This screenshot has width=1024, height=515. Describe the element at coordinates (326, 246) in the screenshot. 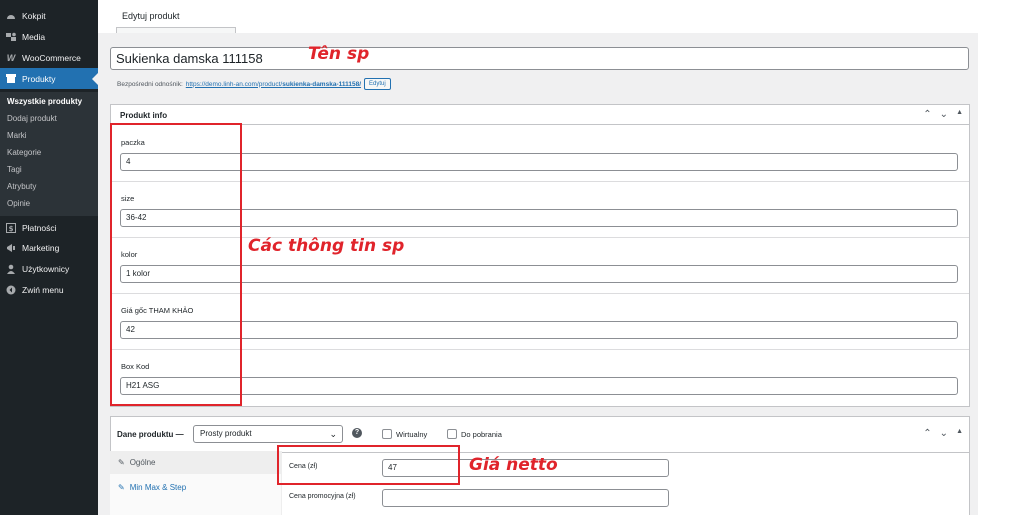

I see `annotation-product-info: Các thông tin sp` at that location.